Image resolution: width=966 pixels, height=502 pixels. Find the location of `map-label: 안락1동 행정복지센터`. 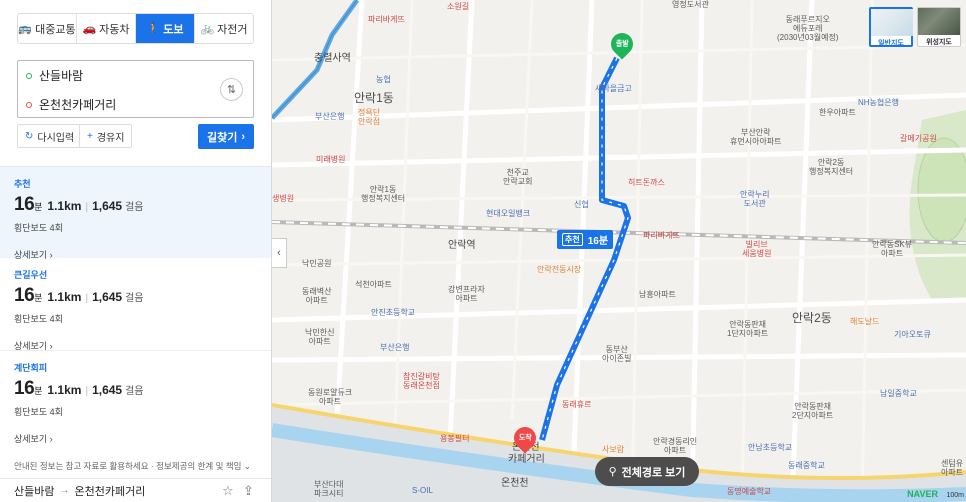

map-label: 안락1동 행정복지센터 is located at coordinates (383, 194).